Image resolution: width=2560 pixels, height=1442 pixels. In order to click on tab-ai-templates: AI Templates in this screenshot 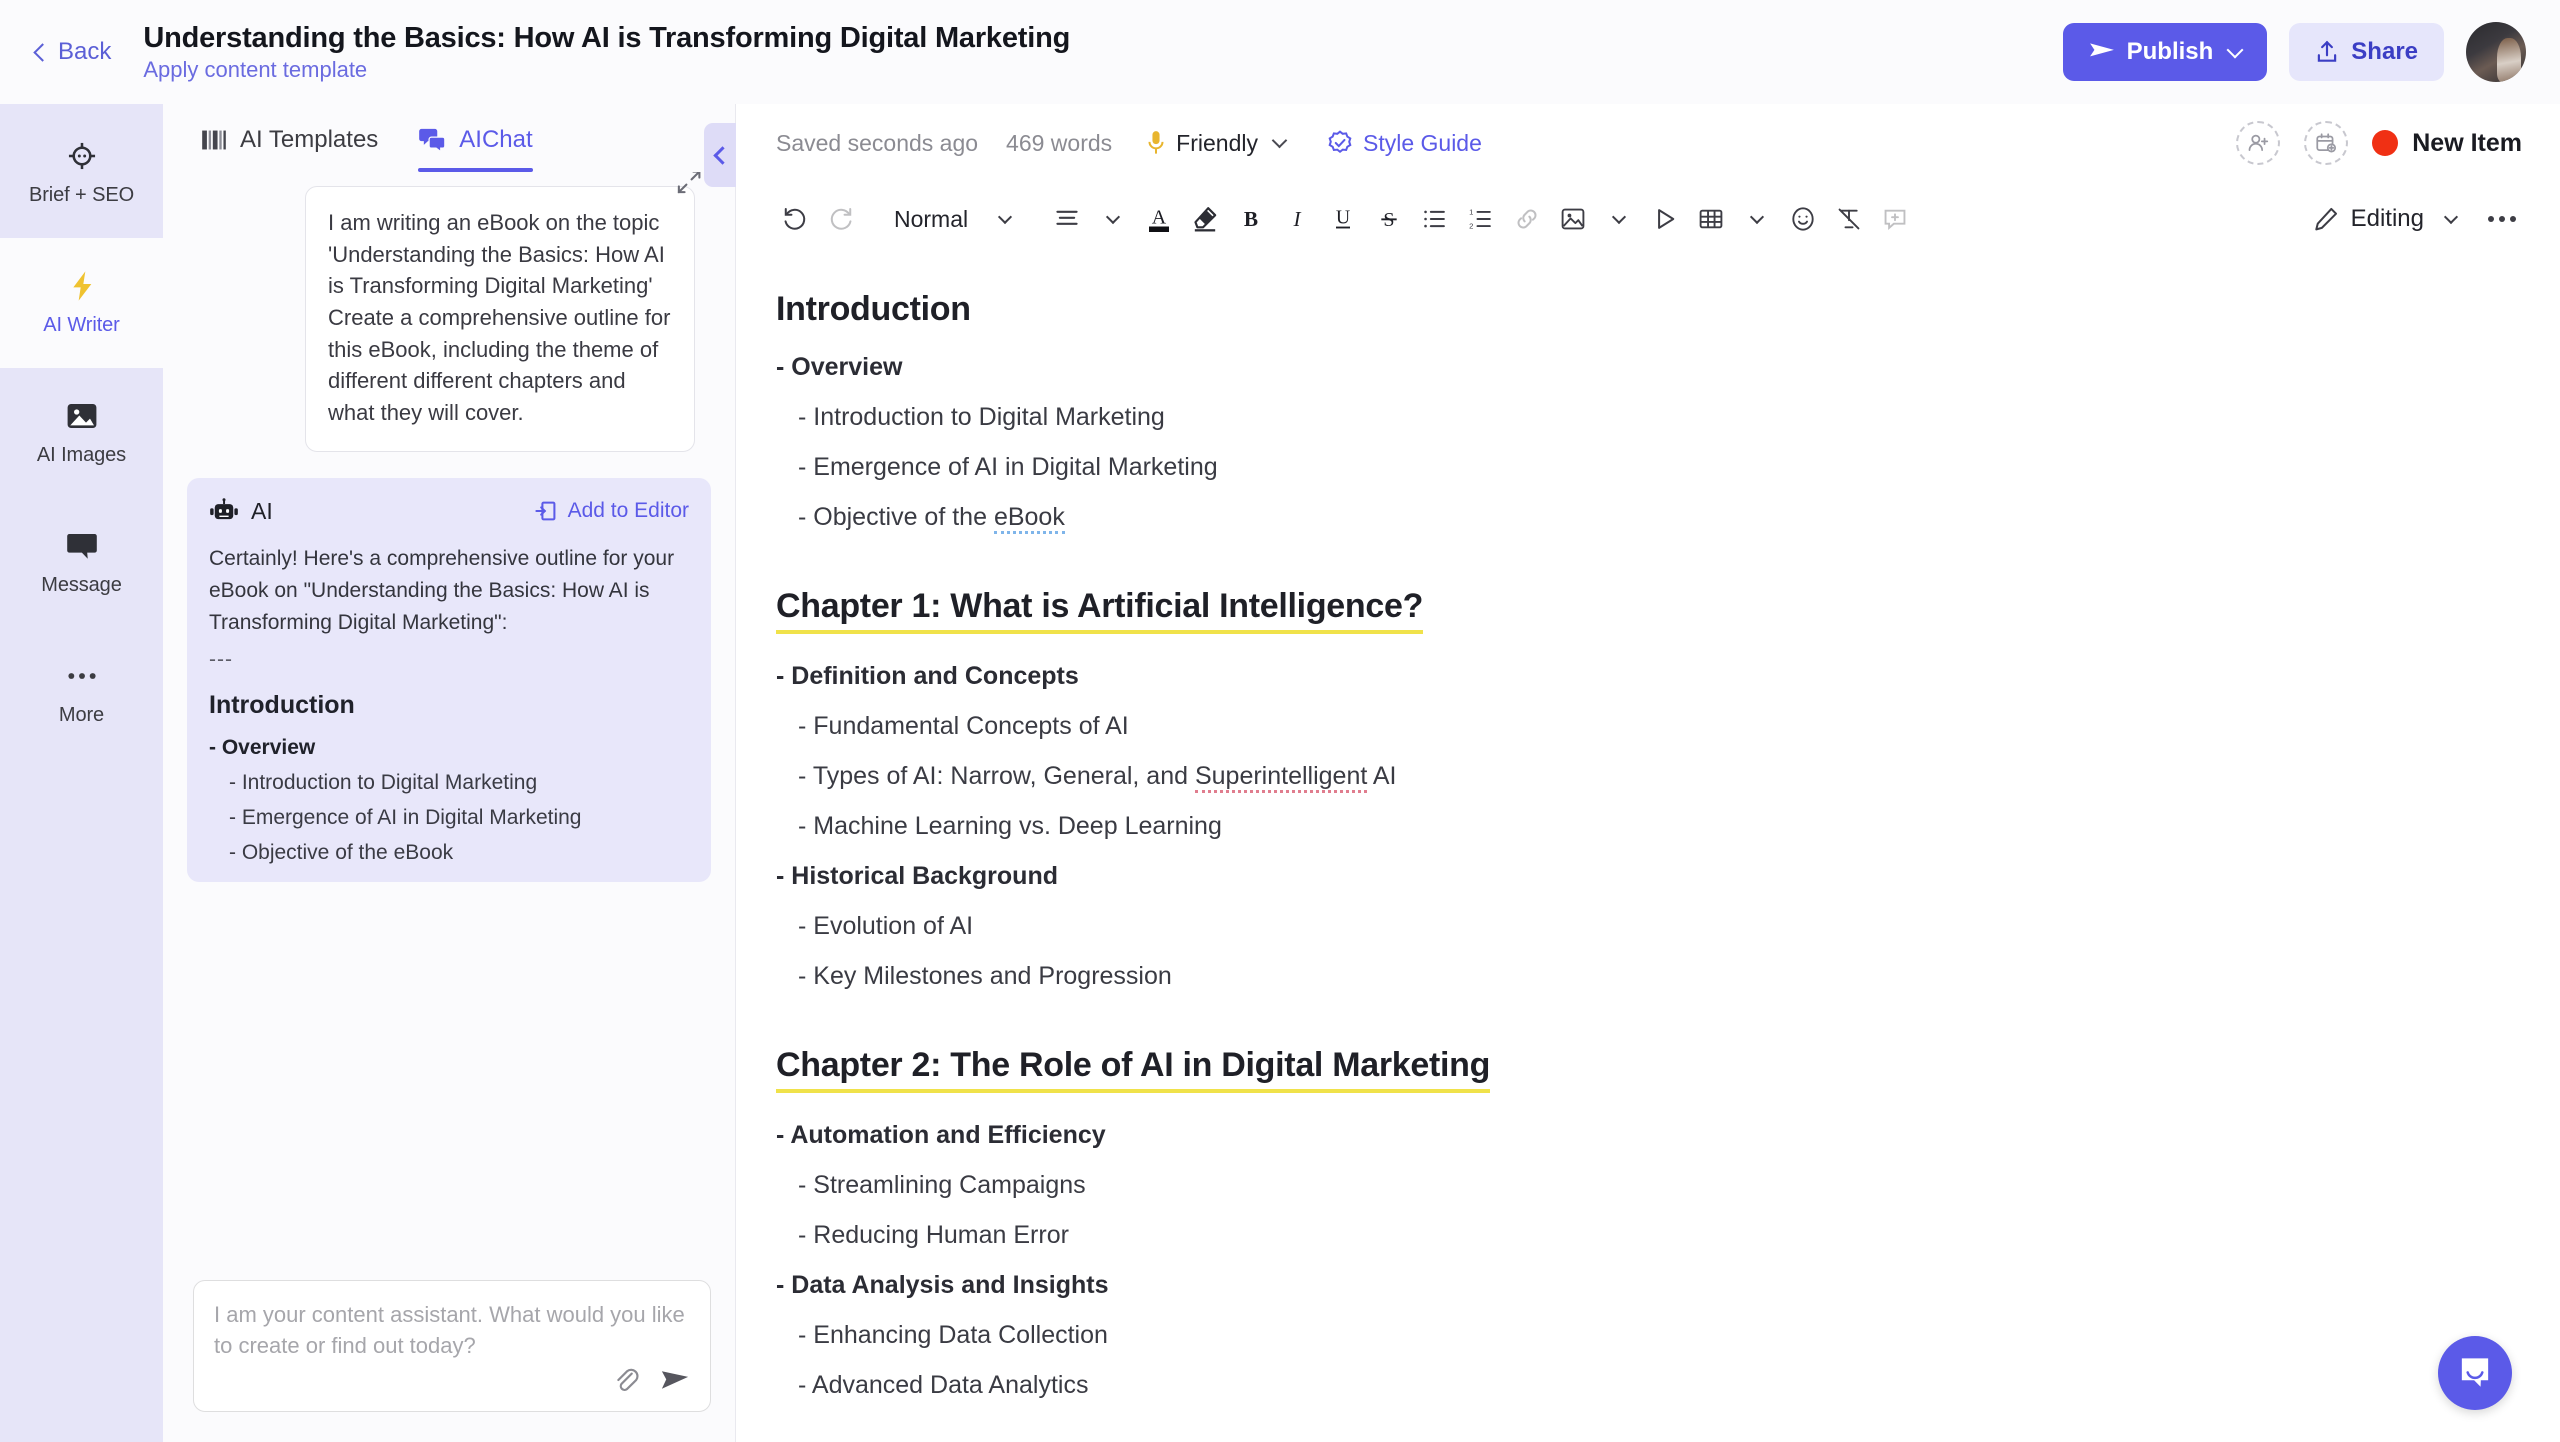, I will do `click(289, 149)`.